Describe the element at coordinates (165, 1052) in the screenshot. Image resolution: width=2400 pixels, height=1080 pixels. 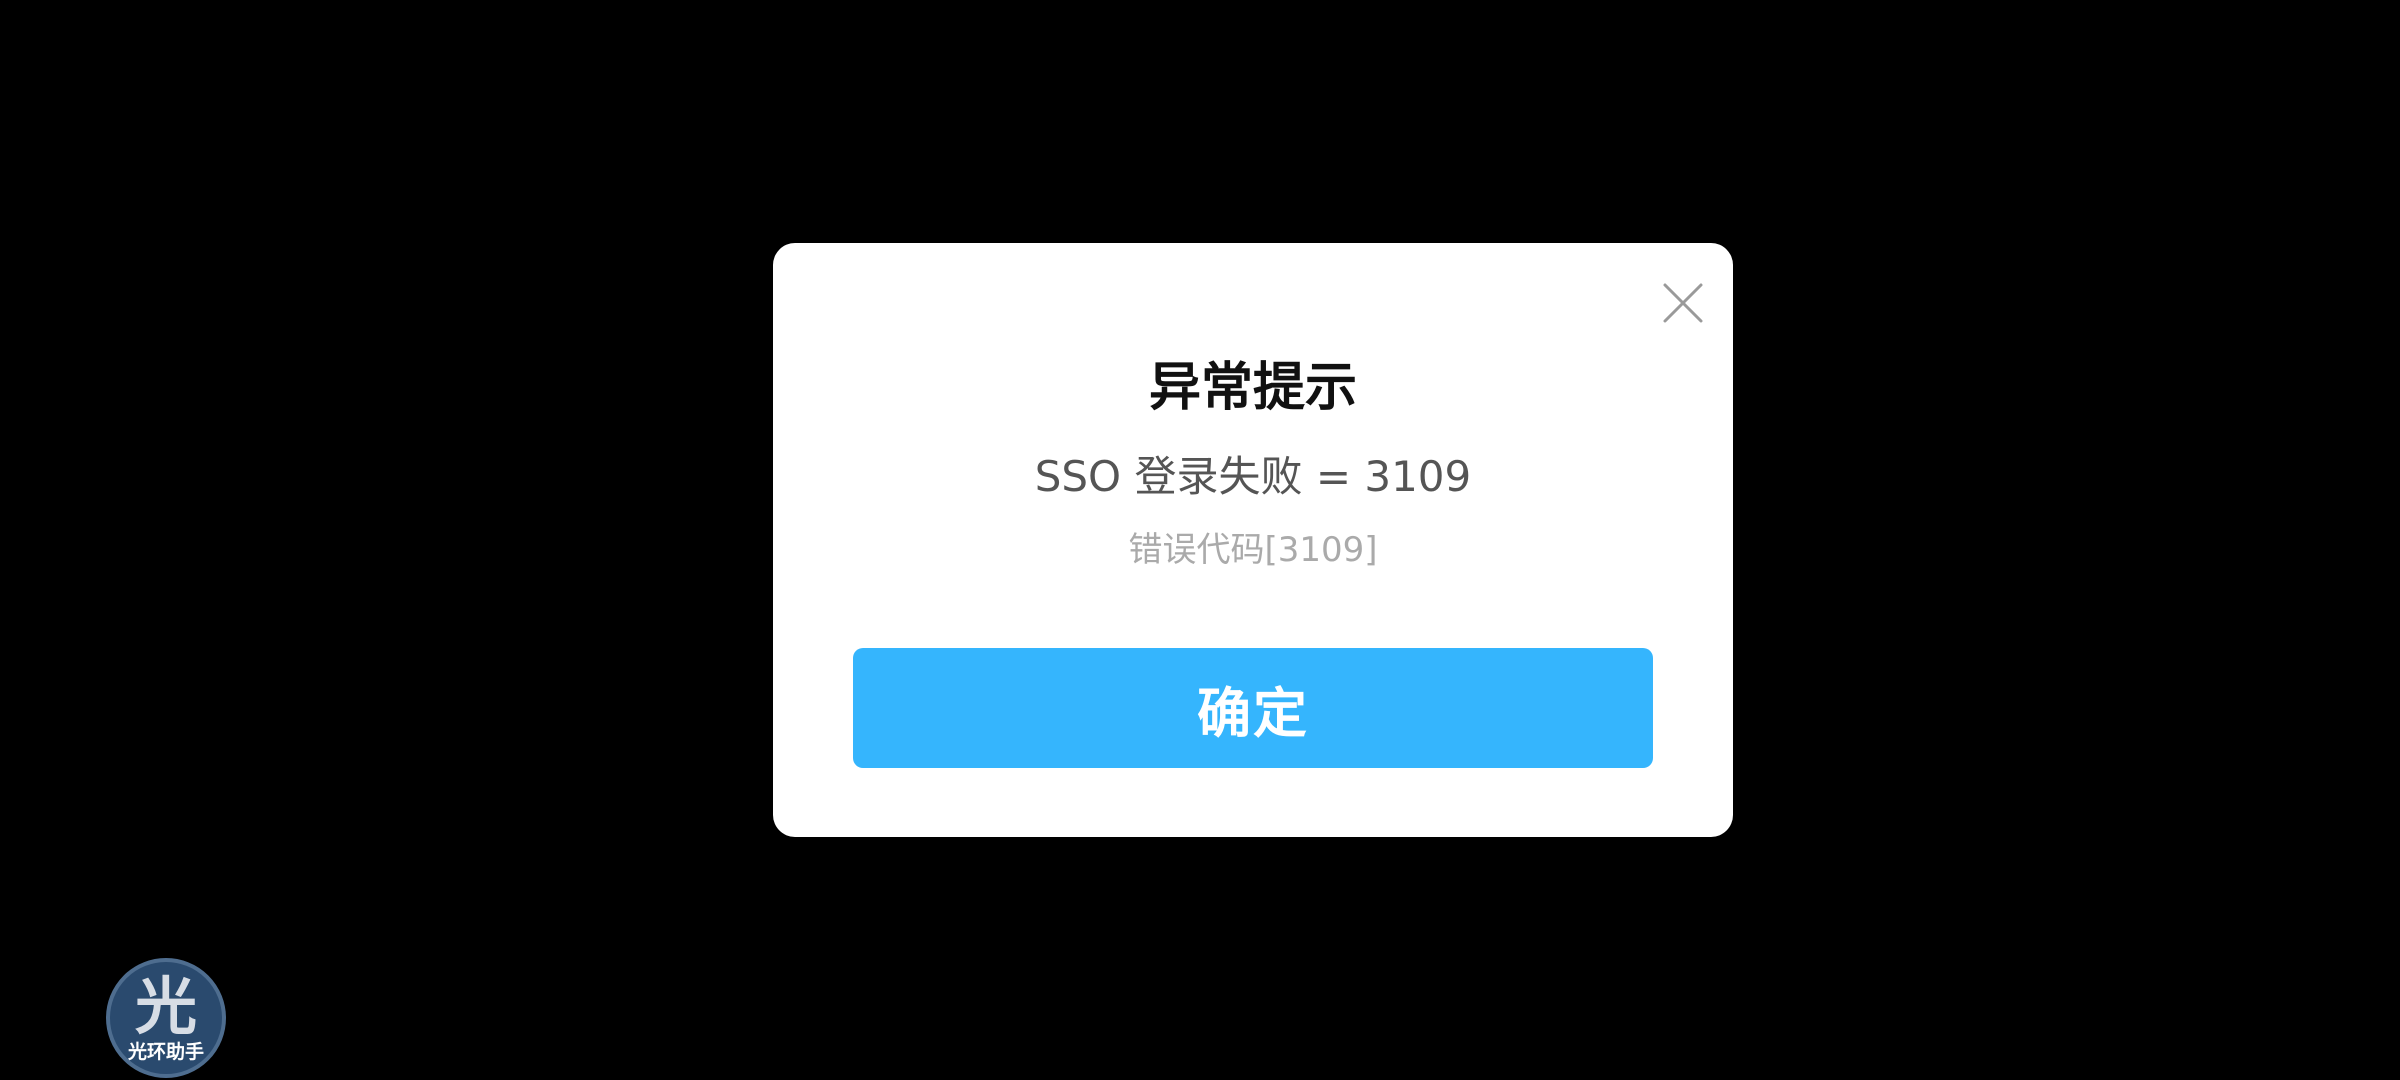
I see `assistant-label: 光环助手` at that location.